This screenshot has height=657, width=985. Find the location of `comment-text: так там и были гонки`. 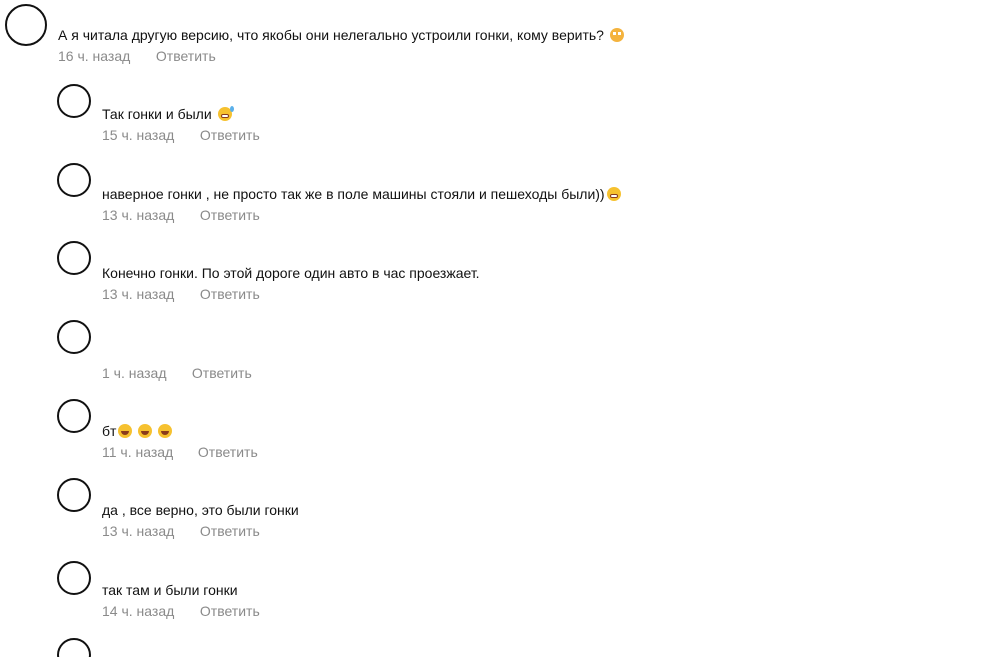

comment-text: так там и были гонки is located at coordinates (170, 590).